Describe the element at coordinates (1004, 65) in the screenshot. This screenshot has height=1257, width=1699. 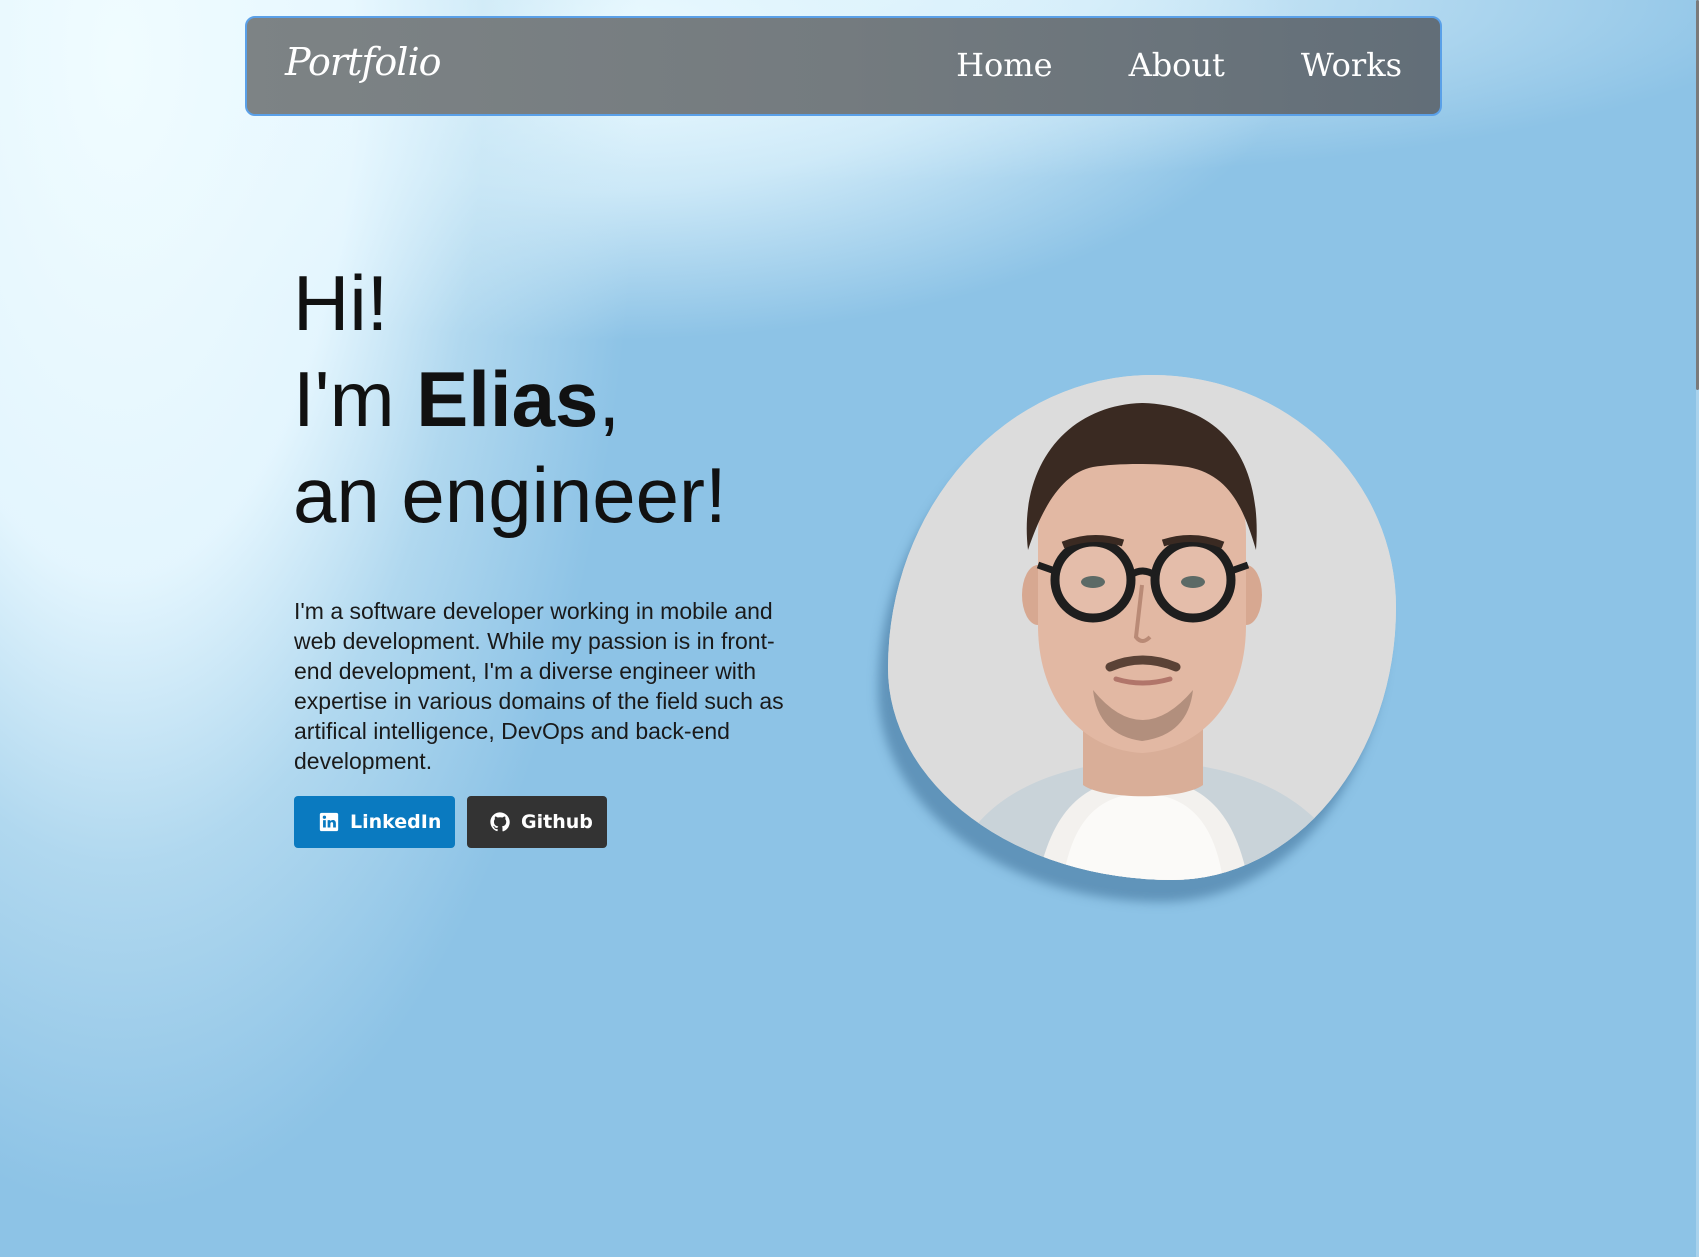
I see `nav-link-home: Home` at that location.